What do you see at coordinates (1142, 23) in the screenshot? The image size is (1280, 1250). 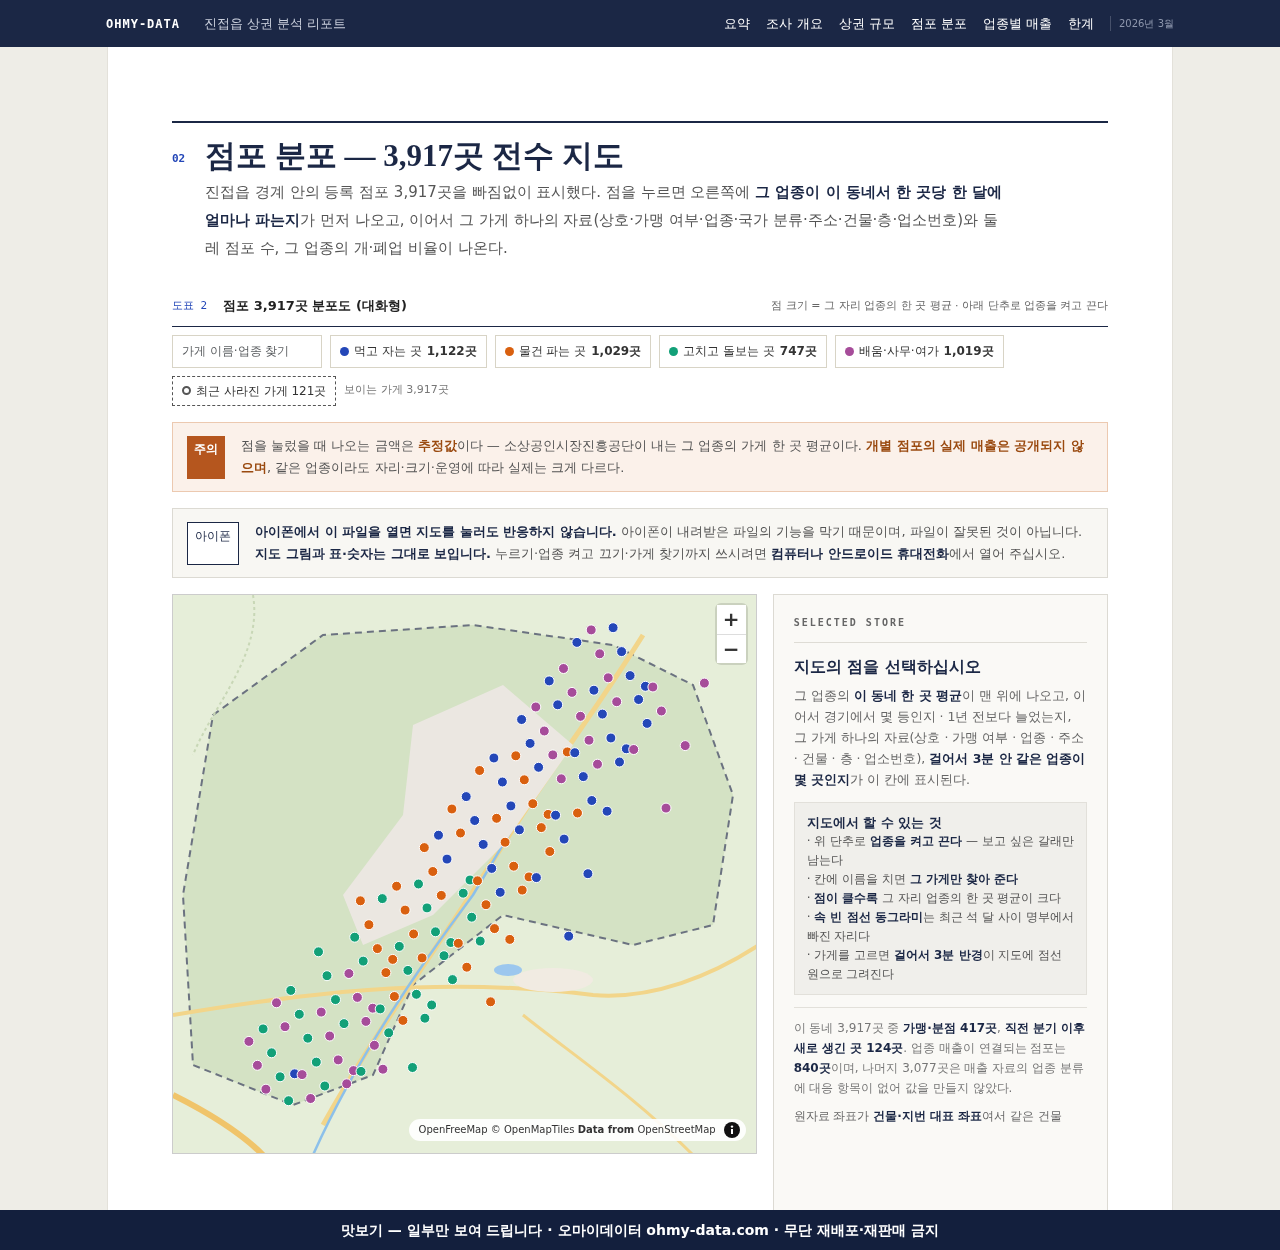 I see `date-label: 2026년 3월` at bounding box center [1142, 23].